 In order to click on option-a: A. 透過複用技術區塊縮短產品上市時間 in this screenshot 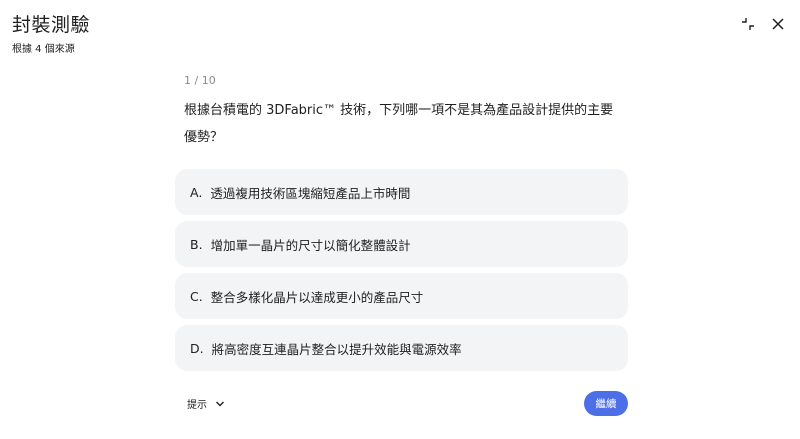, I will do `click(401, 192)`.